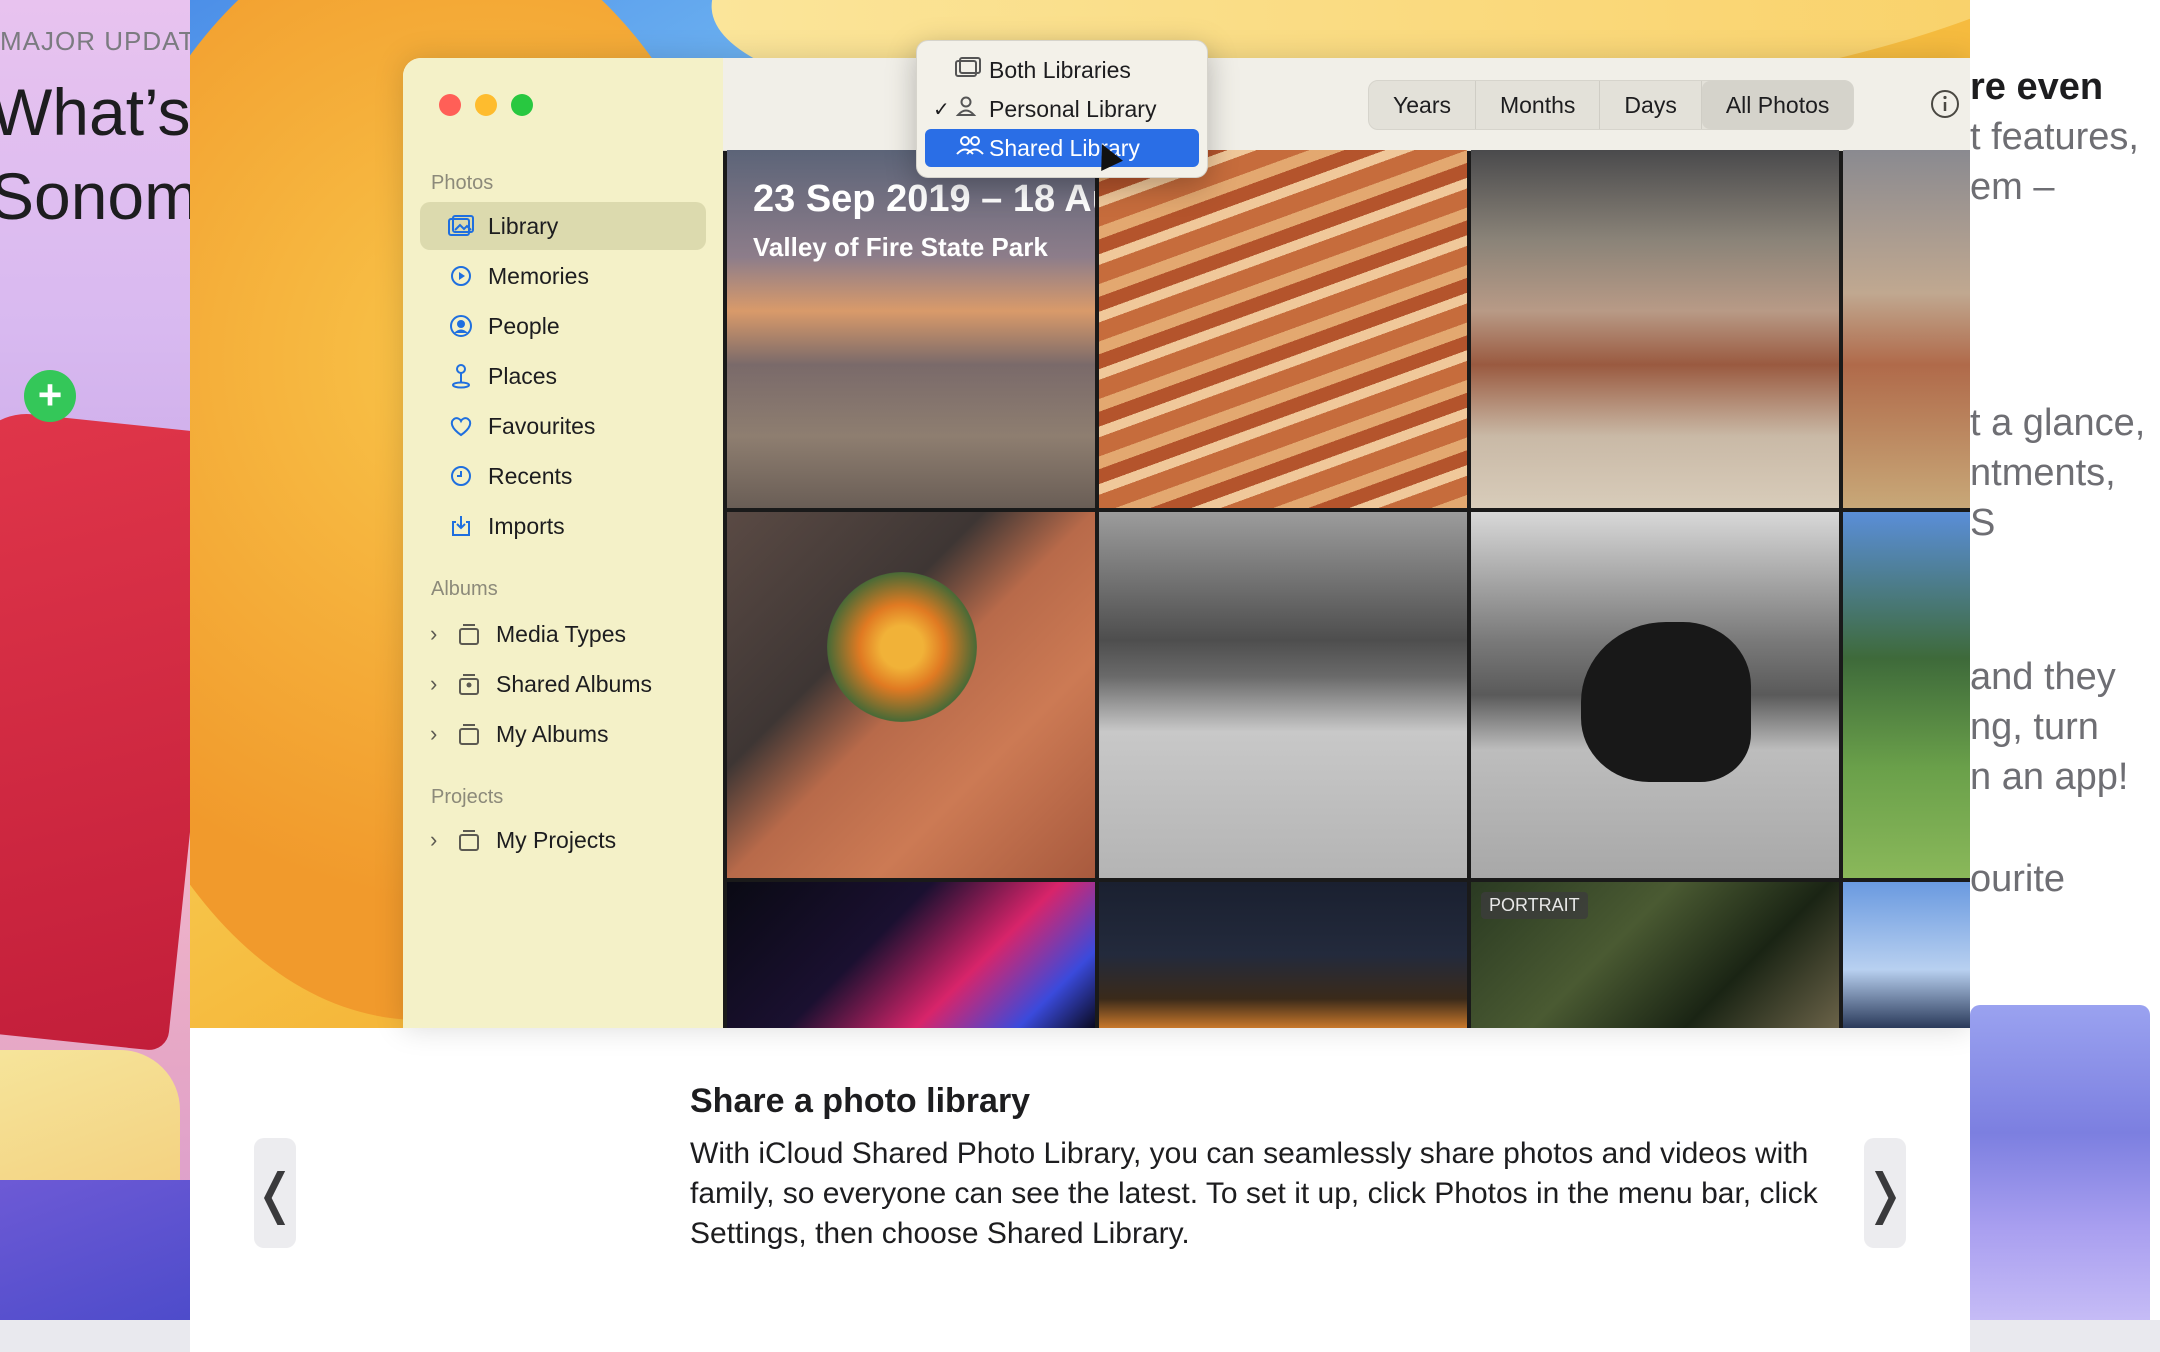 The image size is (2160, 1352). Describe the element at coordinates (450, 105) in the screenshot. I see `close-window-button` at that location.